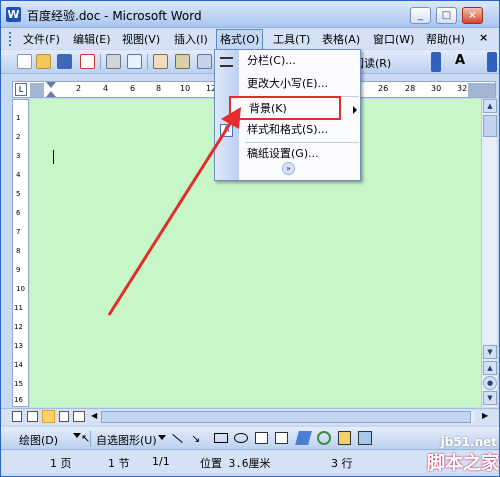 The height and width of the screenshot is (477, 500). Describe the element at coordinates (231, 118) in the screenshot. I see `arrow-head` at that location.